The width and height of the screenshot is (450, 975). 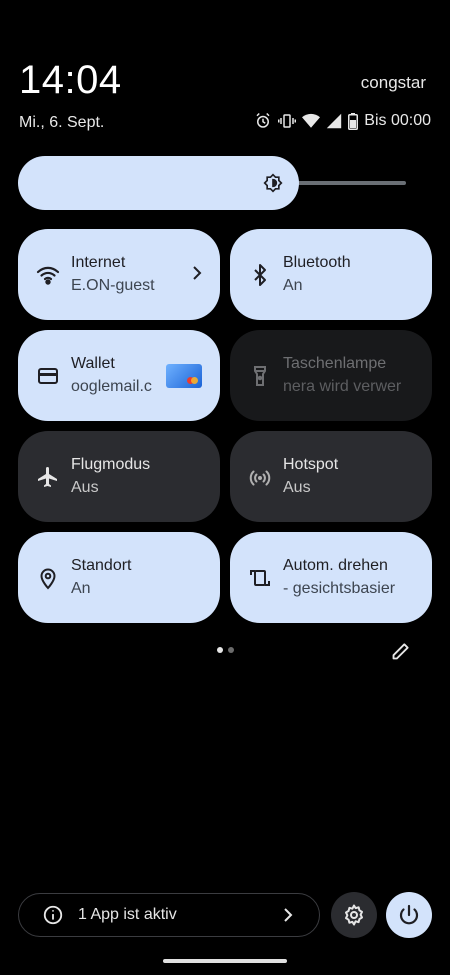 I want to click on active-apps-button: 1 App ist aktiv, so click(x=169, y=915).